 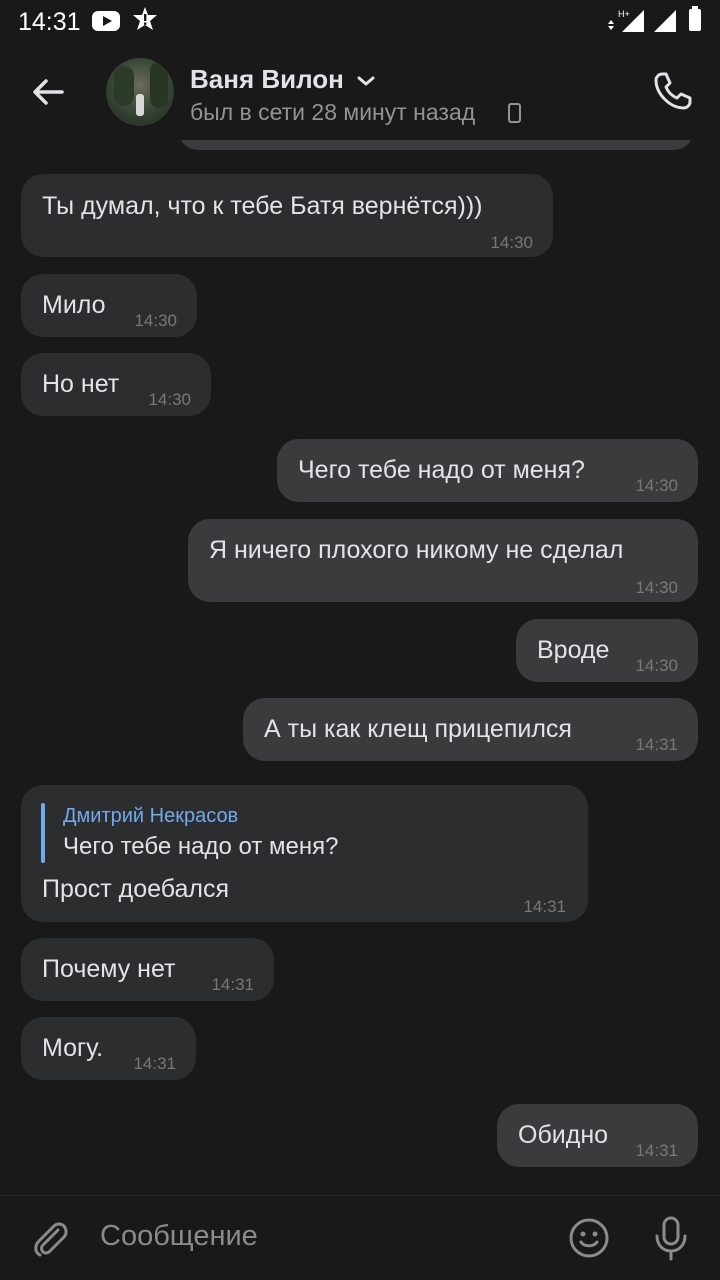 I want to click on reply-quoted-text: Чего тебе надо от меня?, so click(x=200, y=847).